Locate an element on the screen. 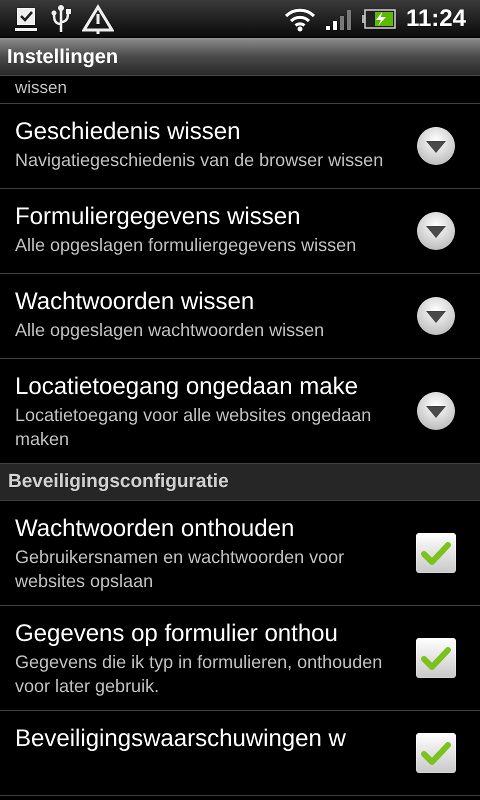  setting-row: Wachtwoorden onthouden Gebruikersnamen en wachtwoorden voor websites opslaan is located at coordinates (240, 553).